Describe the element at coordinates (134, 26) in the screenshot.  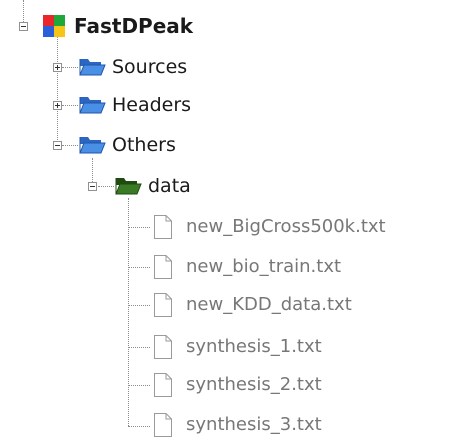
I see `tree-node-label: FastDPeak` at that location.